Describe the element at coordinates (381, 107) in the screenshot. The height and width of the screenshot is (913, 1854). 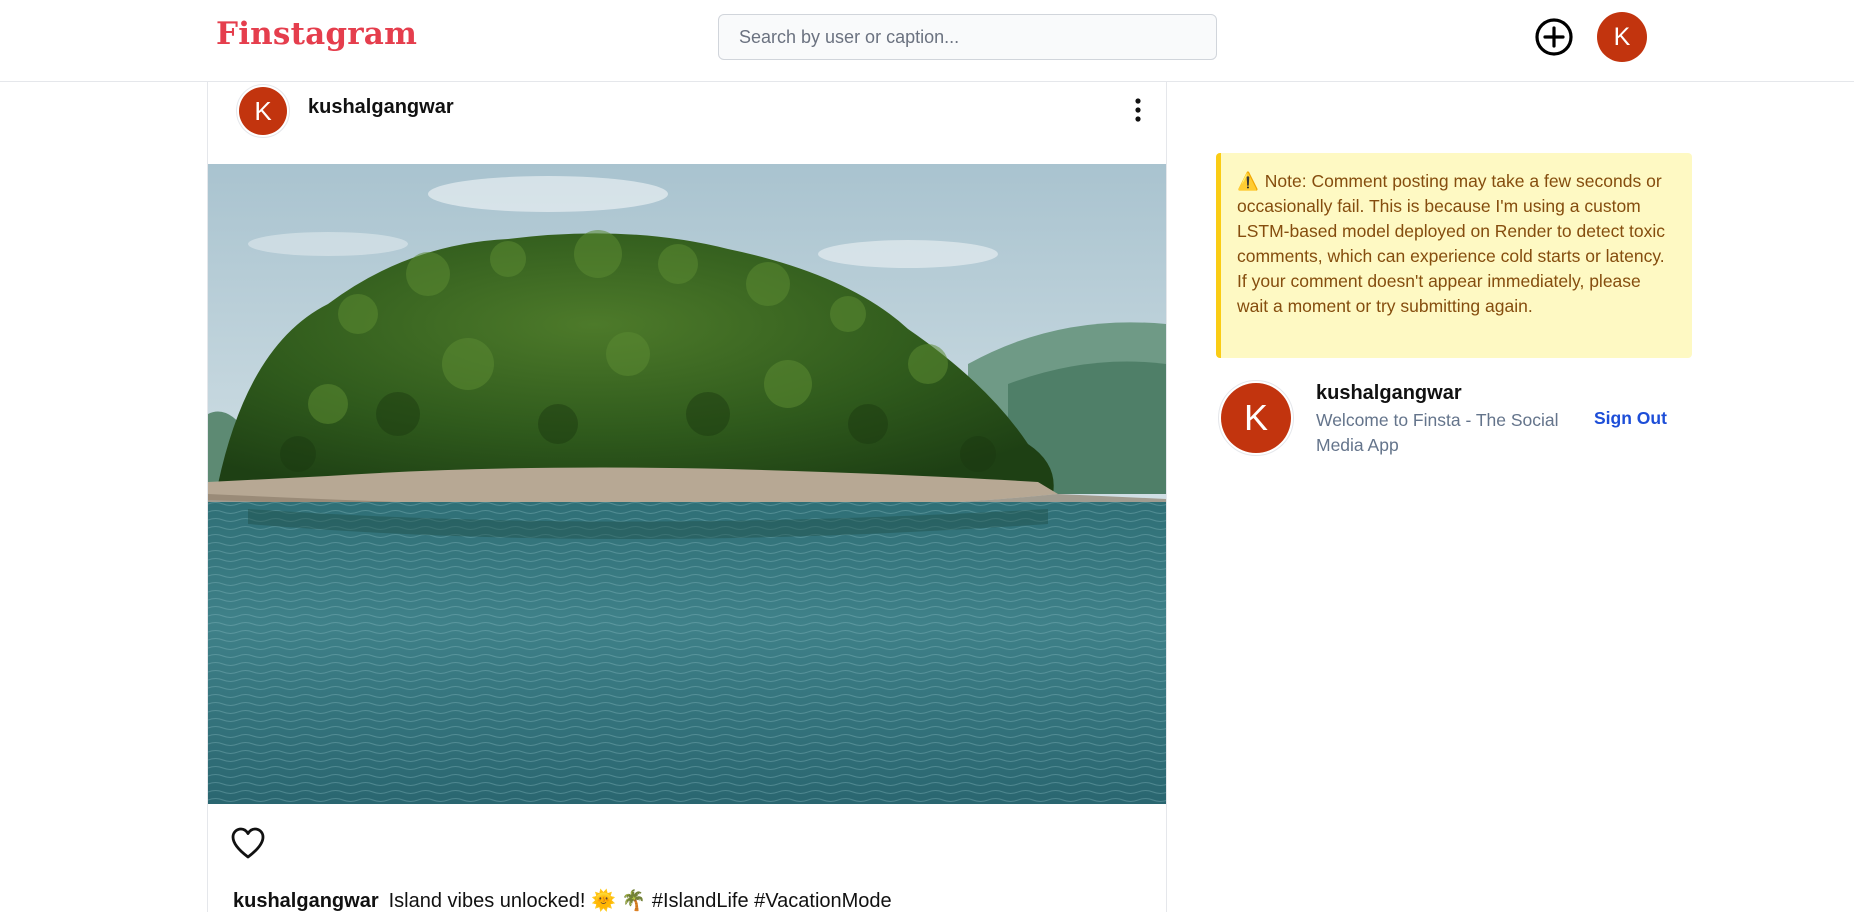
I see `post-username: kushalgangwar` at that location.